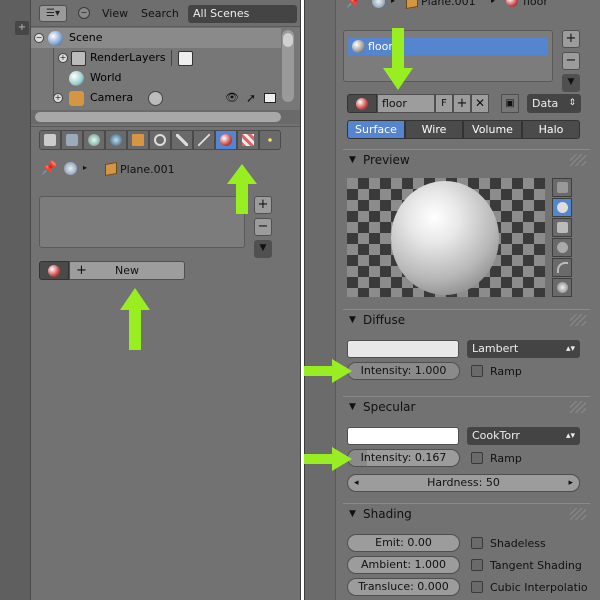 The width and height of the screenshot is (600, 600). I want to click on preview-cube-button, so click(562, 227).